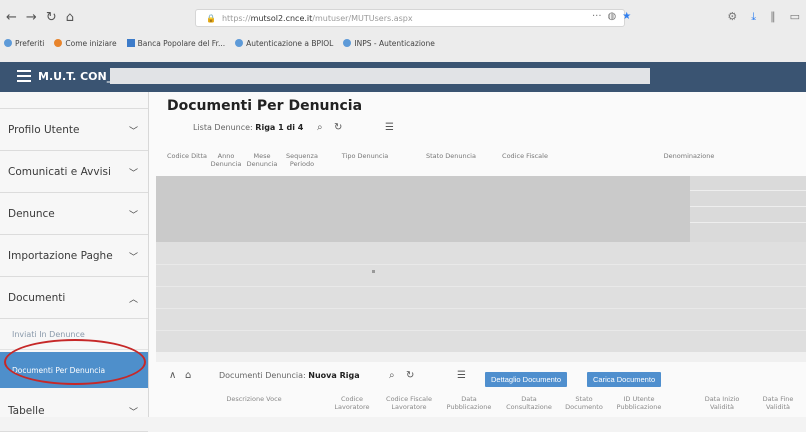 This screenshot has width=806, height=432. I want to click on cursor-dot, so click(373, 271).